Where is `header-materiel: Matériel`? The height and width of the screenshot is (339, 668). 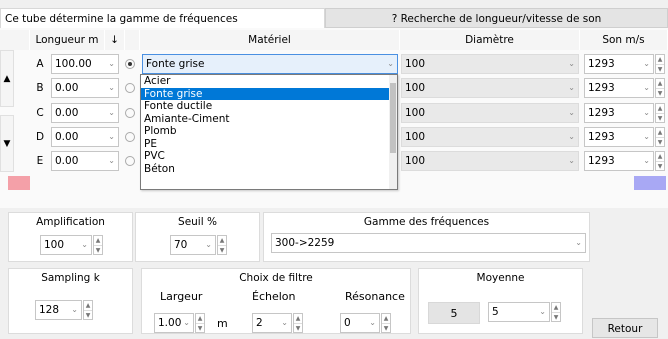 header-materiel: Matériel is located at coordinates (270, 40).